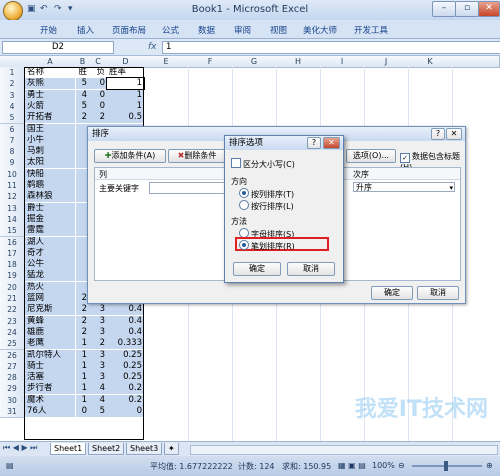  Describe the element at coordinates (476, 62) in the screenshot. I see `column-header-extra` at that location.